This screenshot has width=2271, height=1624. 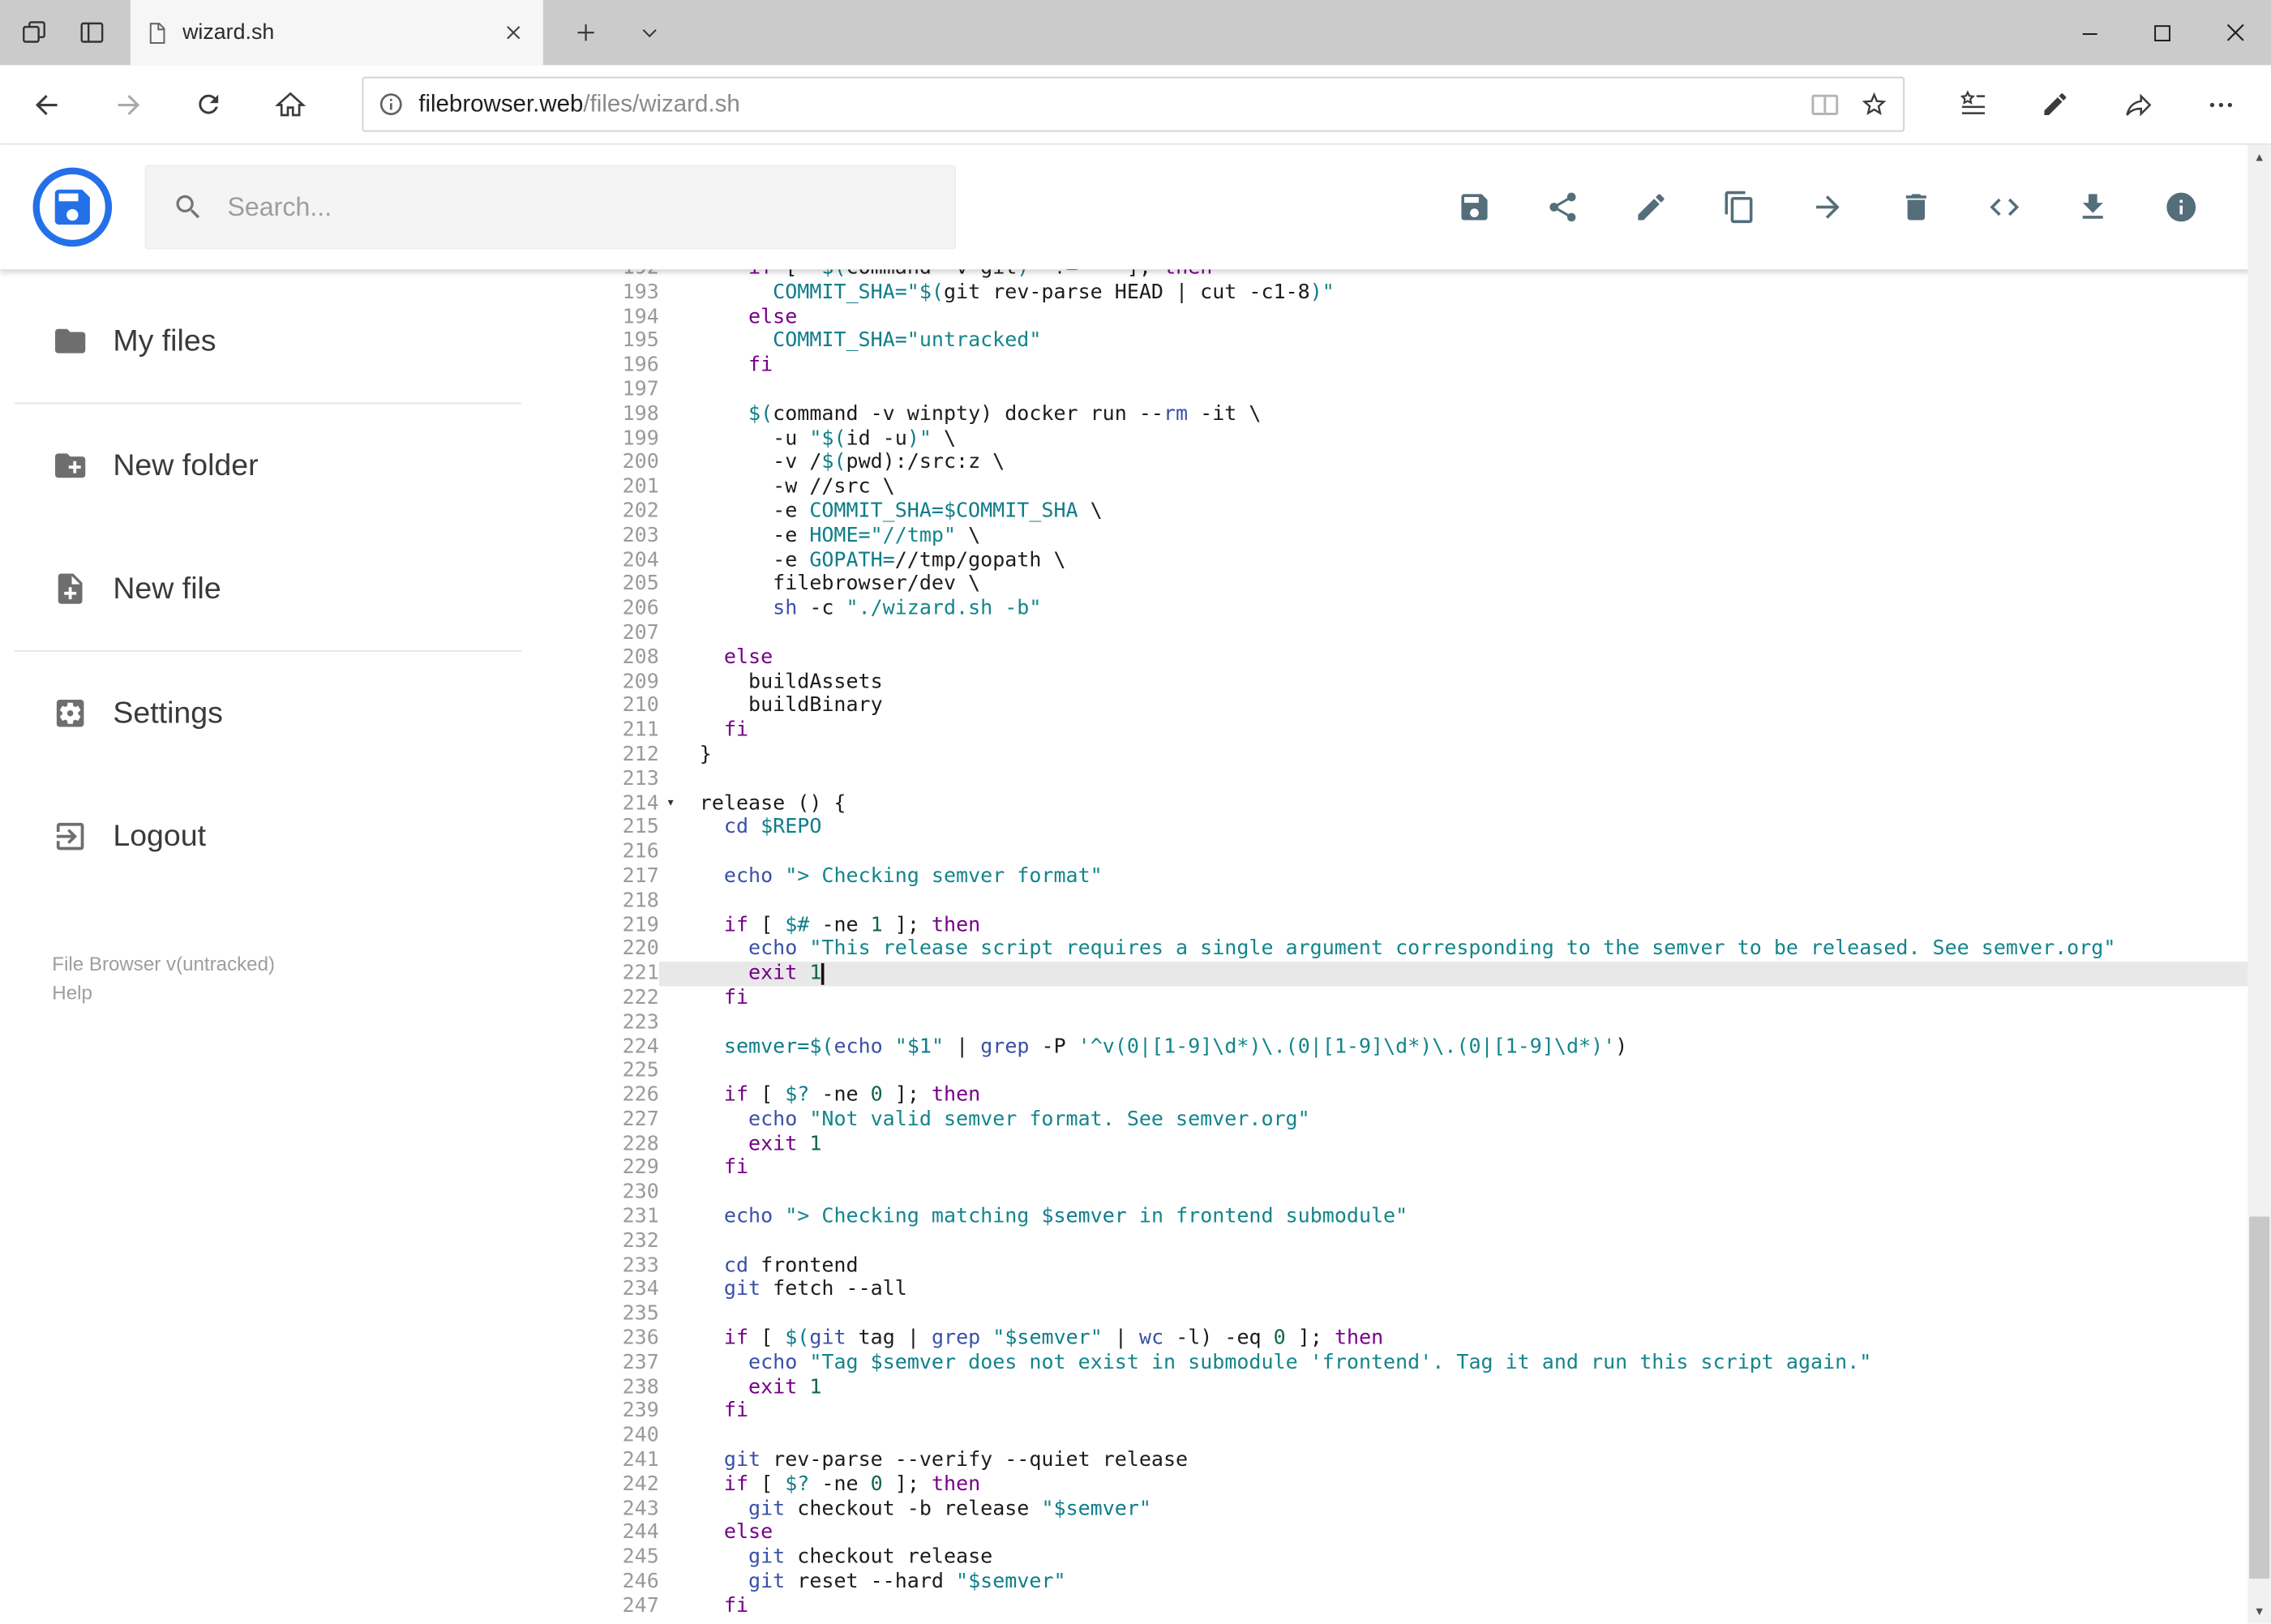 I want to click on code-line: 226 if [ $? -ne 0 ]; then, so click(x=1414, y=1096).